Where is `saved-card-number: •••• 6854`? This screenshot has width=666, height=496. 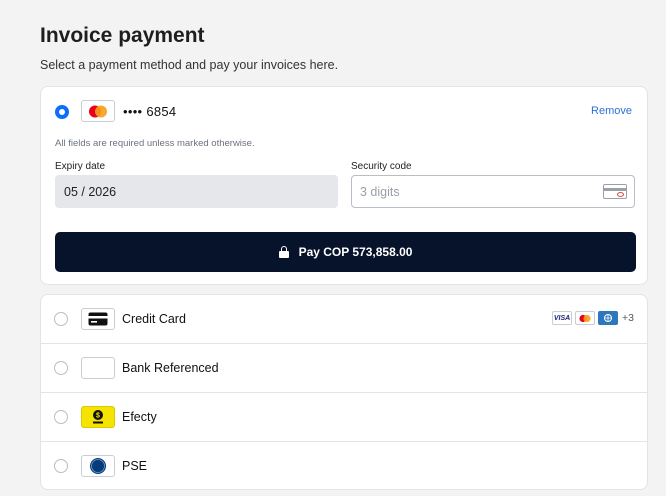 saved-card-number: •••• 6854 is located at coordinates (150, 111).